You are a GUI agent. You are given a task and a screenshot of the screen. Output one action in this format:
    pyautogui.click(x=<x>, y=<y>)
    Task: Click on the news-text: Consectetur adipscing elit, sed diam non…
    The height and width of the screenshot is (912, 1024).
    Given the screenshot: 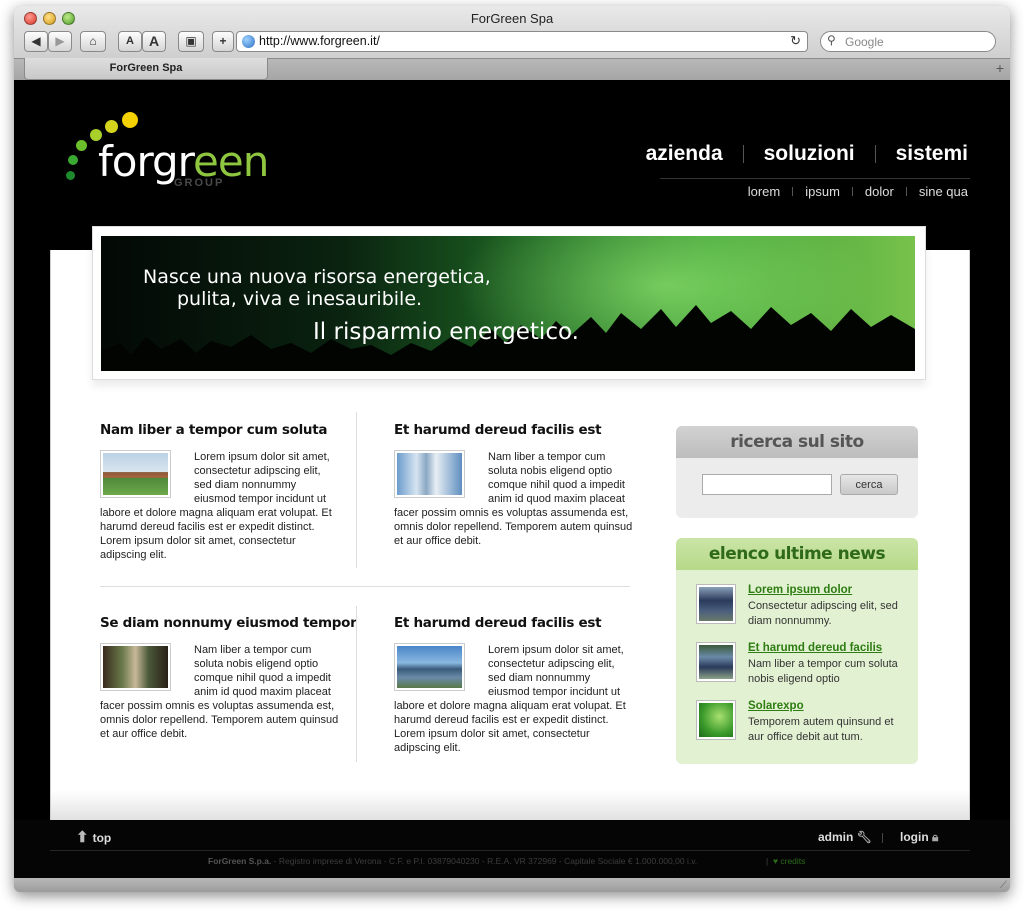 What is the action you would take?
    pyautogui.click(x=823, y=613)
    